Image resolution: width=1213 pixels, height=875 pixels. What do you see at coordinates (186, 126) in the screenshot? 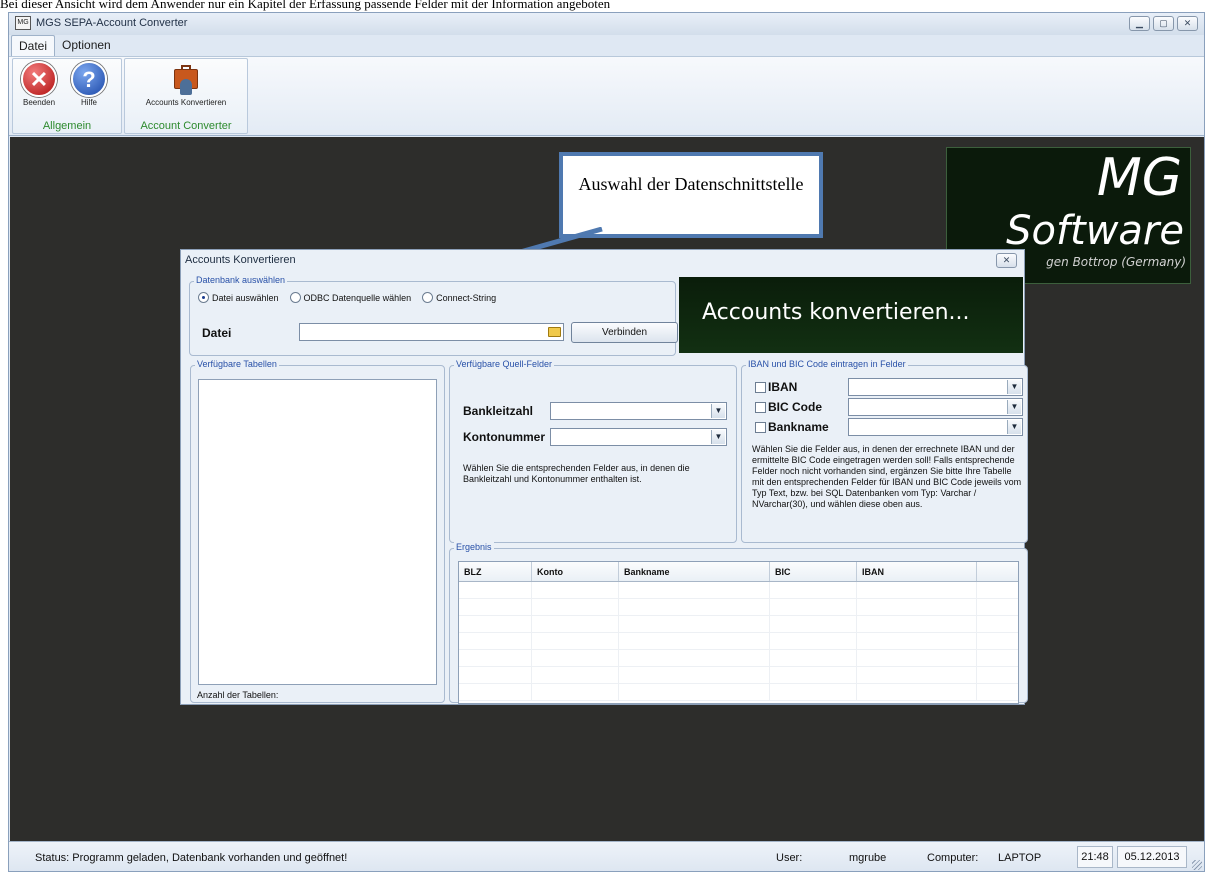
I see `ribbon-group-label: Account Converter` at bounding box center [186, 126].